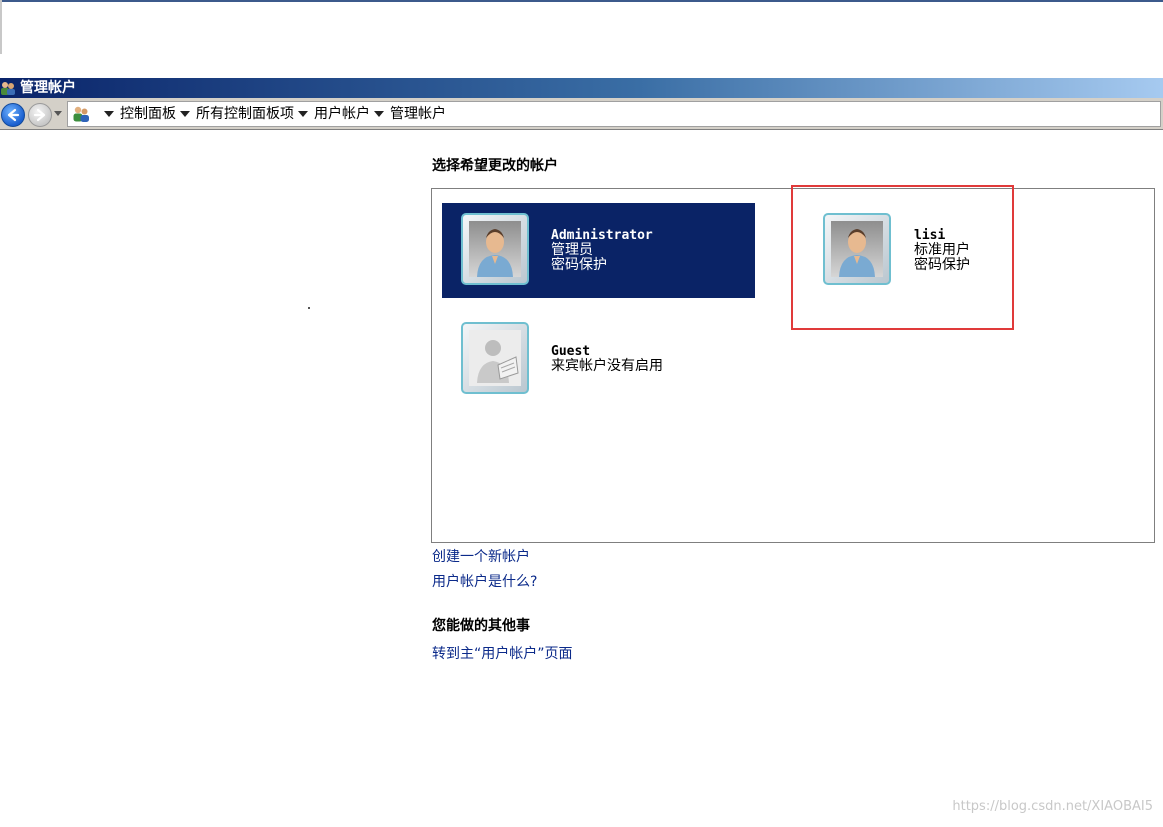 This screenshot has width=1163, height=827. I want to click on recent-pages-dropdown, so click(58, 113).